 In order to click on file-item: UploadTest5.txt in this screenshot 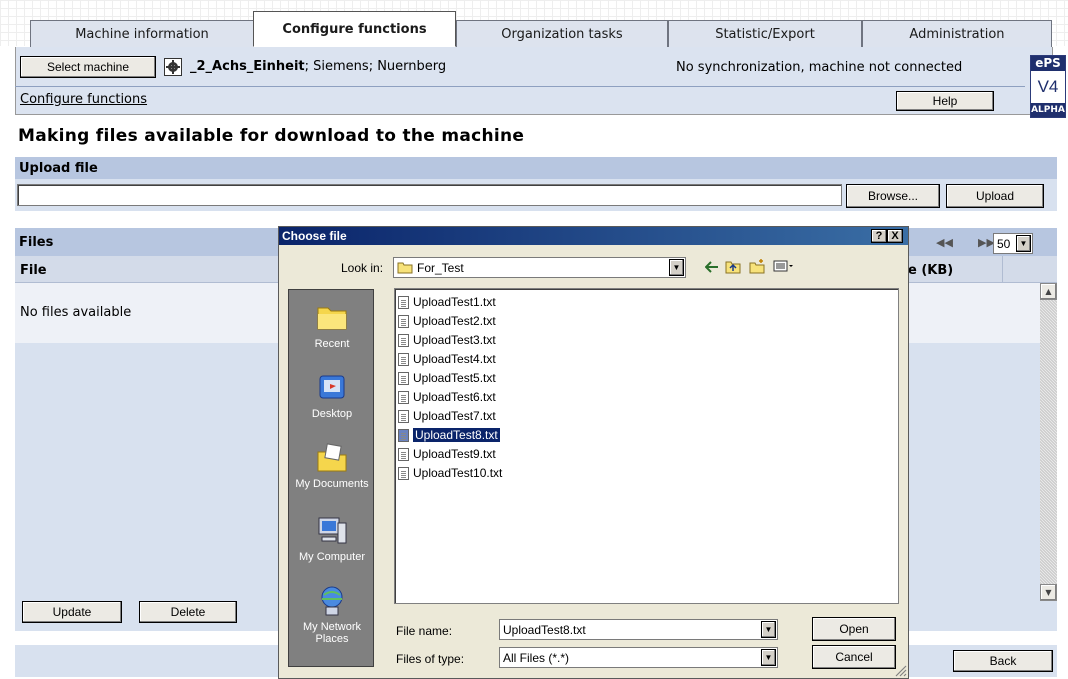, I will do `click(447, 378)`.